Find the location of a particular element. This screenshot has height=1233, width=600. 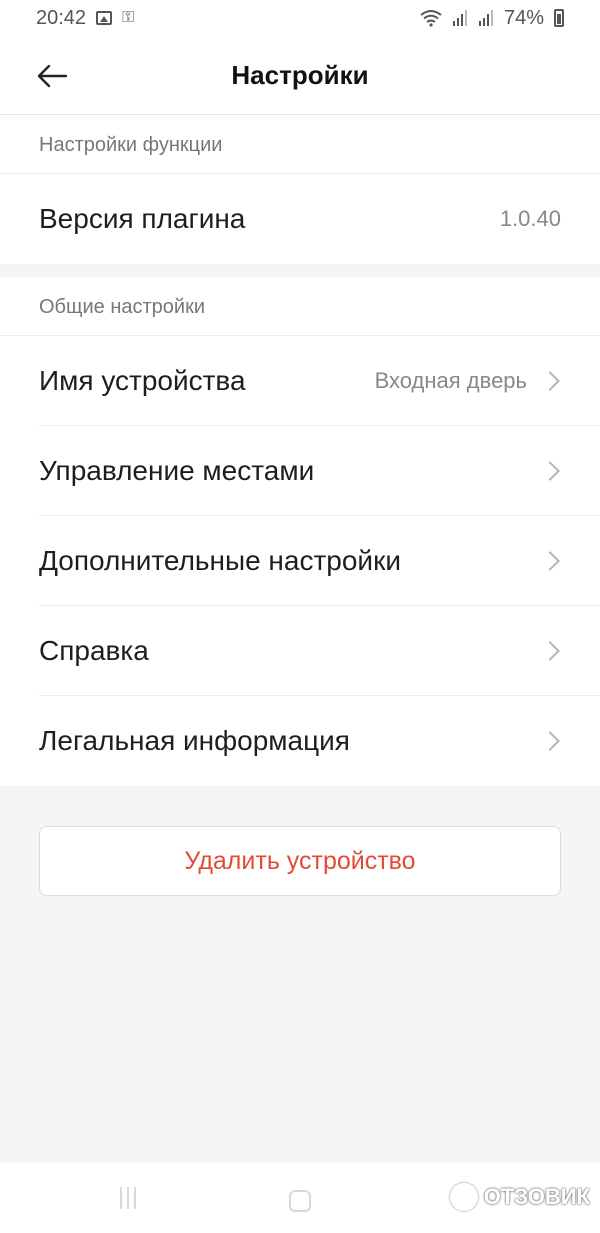

recents-button is located at coordinates (128, 1198).